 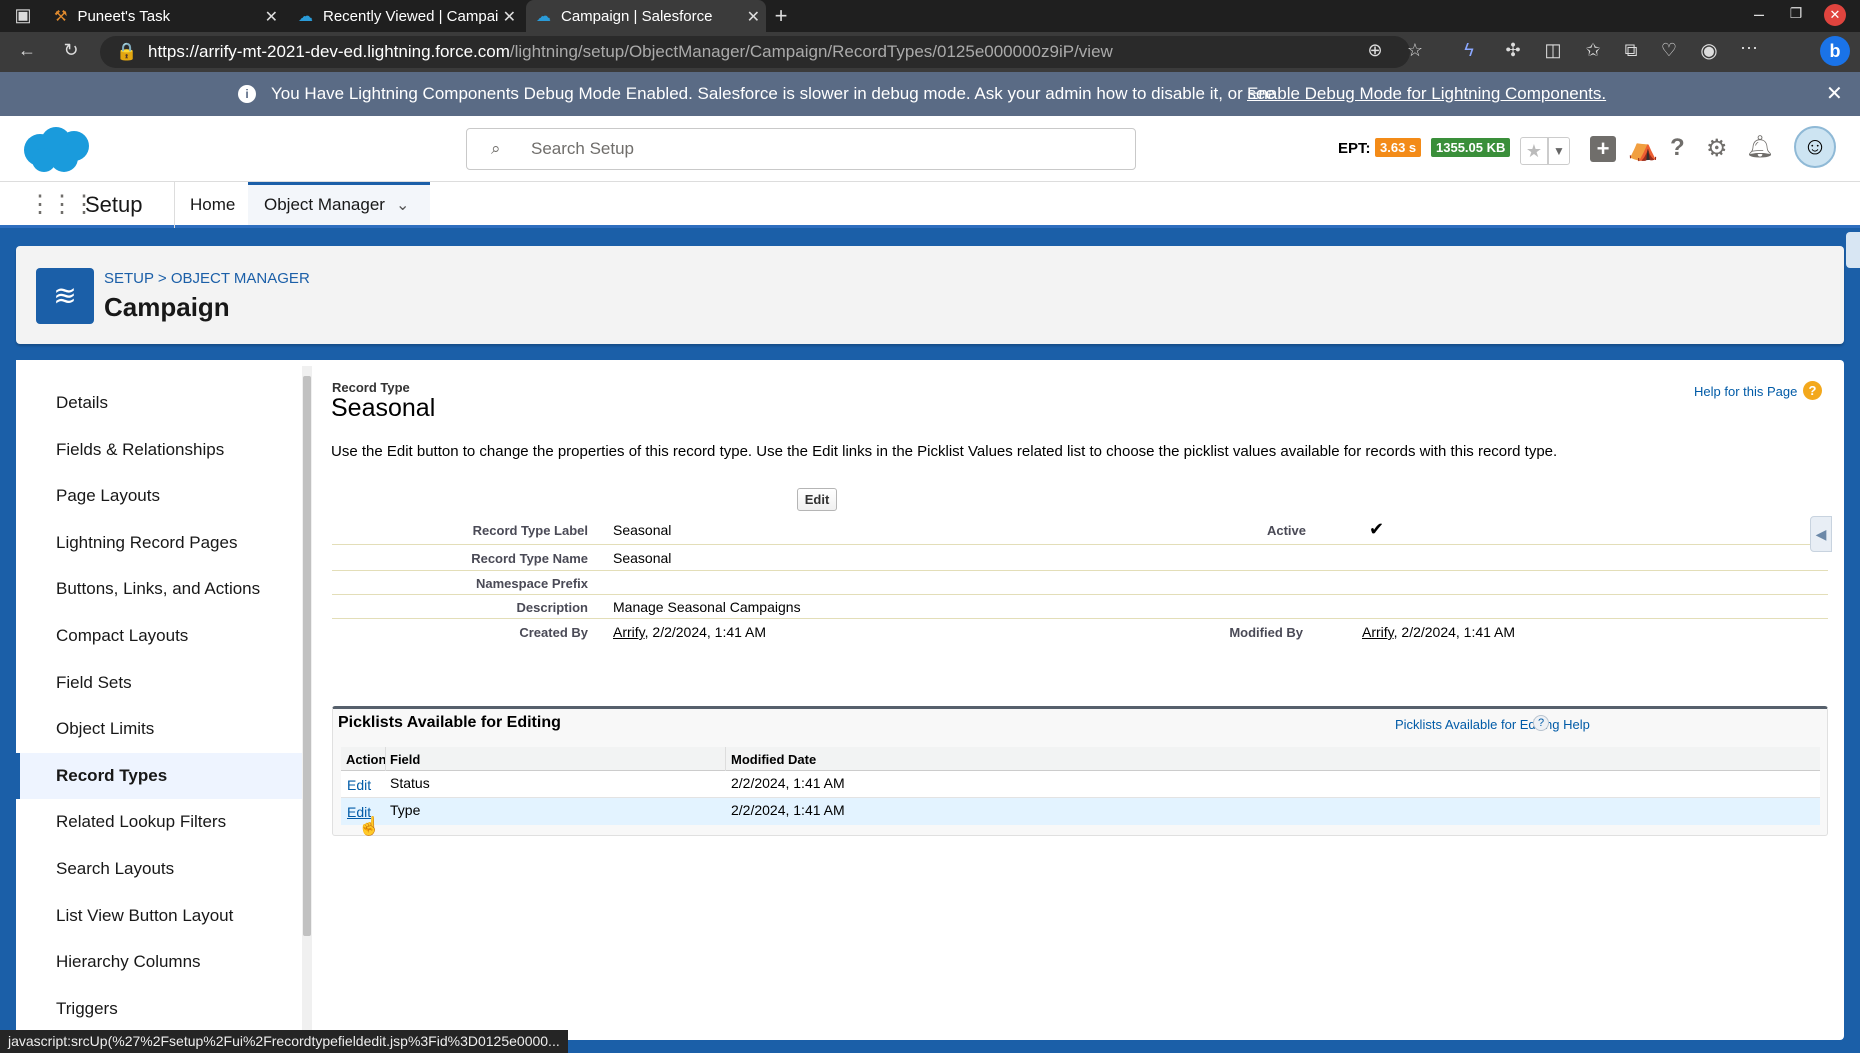 I want to click on nav-home-tab: Home, so click(x=212, y=205).